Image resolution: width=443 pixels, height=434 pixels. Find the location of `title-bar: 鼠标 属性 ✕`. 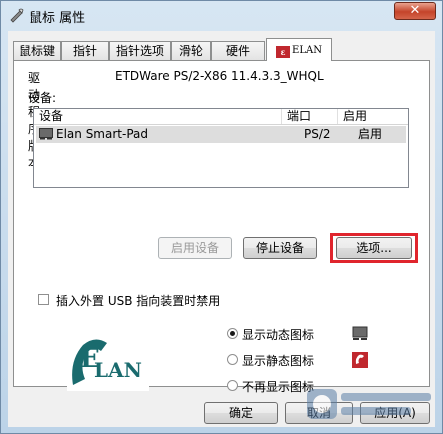

title-bar: 鼠标 属性 ✕ is located at coordinates (221, 15).